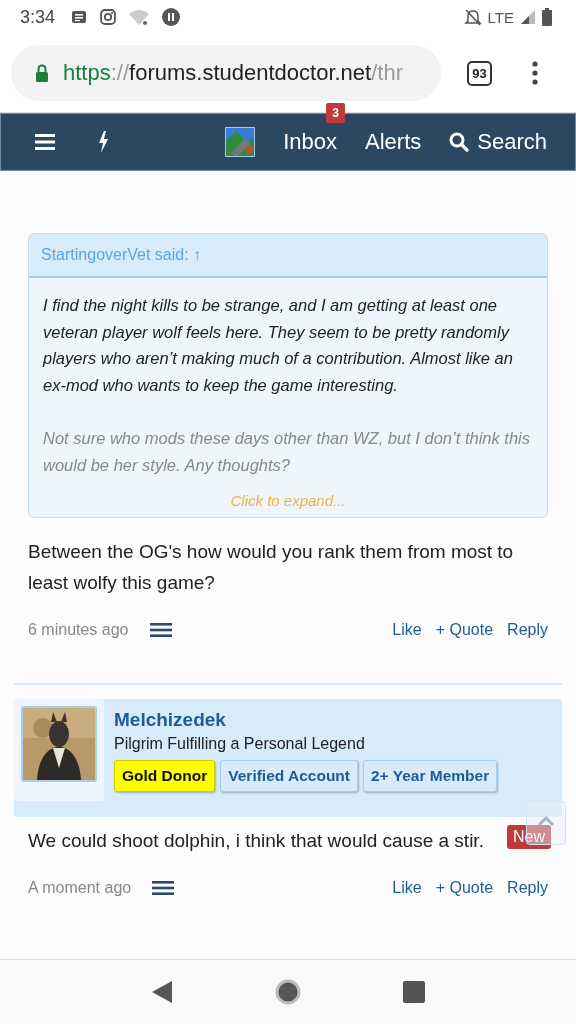  What do you see at coordinates (78, 630) in the screenshot?
I see `post-time: 6 minutes ago` at bounding box center [78, 630].